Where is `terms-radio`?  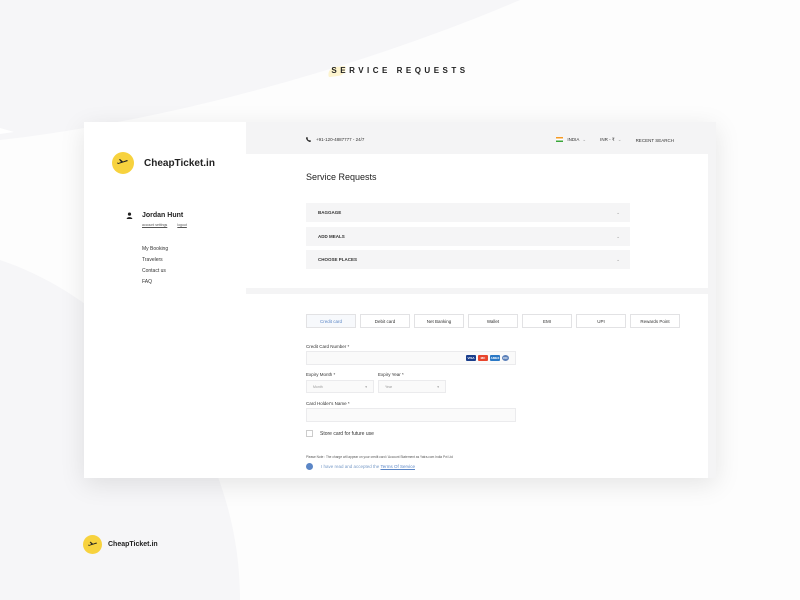 terms-radio is located at coordinates (309, 466).